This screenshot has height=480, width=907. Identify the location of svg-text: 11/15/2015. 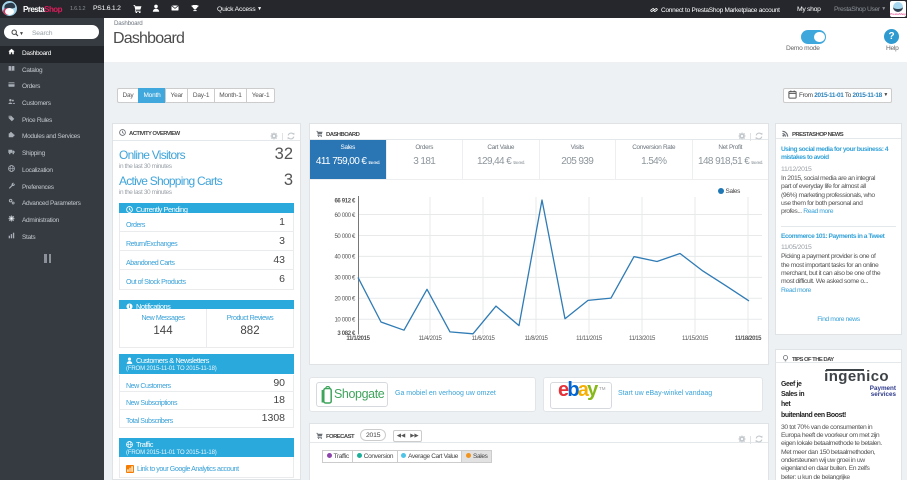
(695, 339).